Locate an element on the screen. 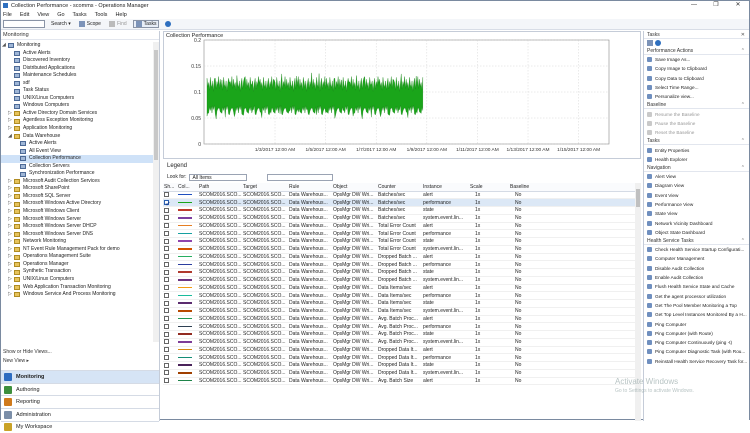 The width and height of the screenshot is (750, 433). task-item: Alert View is located at coordinates (696, 176).